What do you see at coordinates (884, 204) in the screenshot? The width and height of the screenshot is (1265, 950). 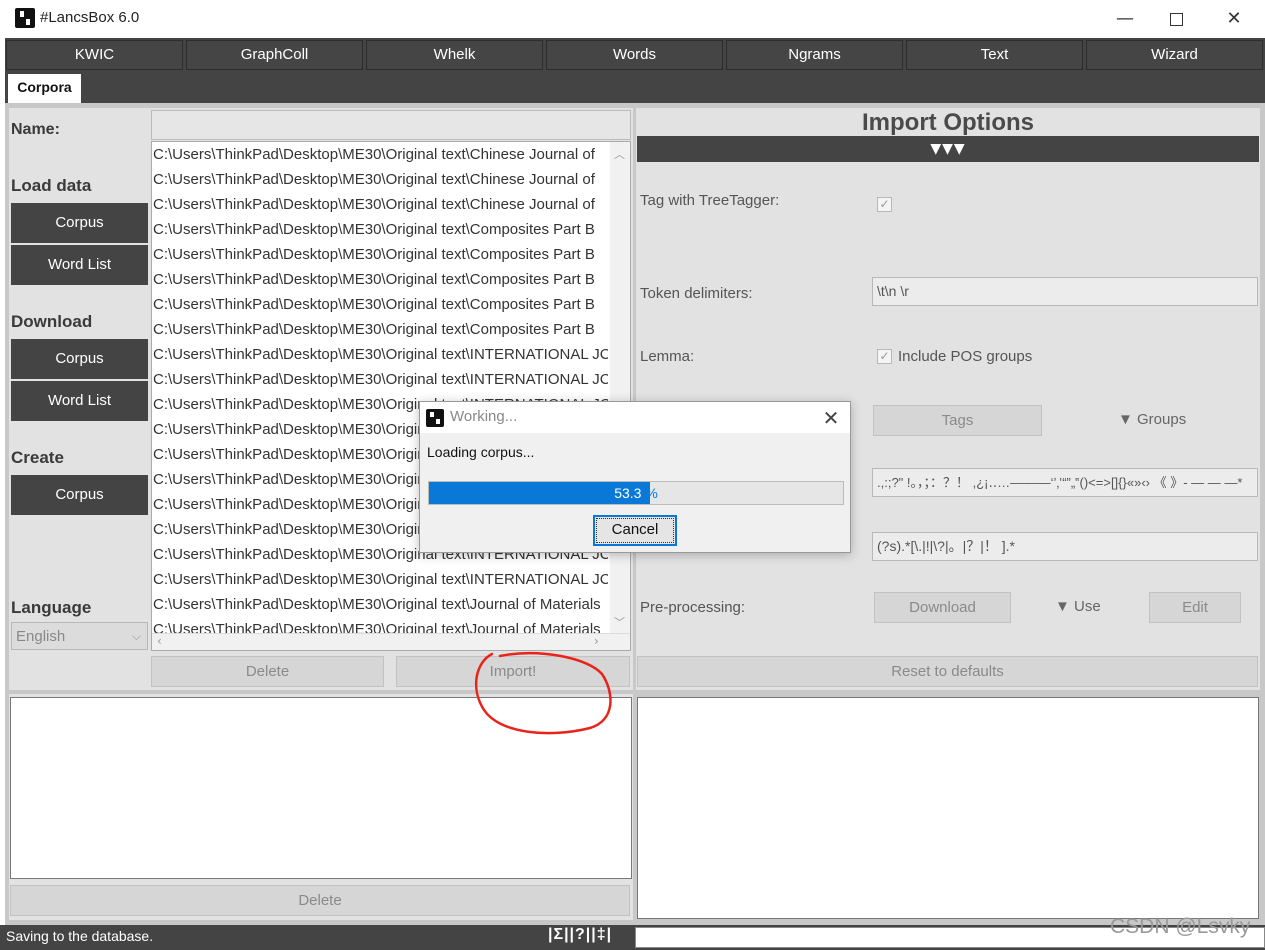 I see `treetagger-checkbox: ✓` at bounding box center [884, 204].